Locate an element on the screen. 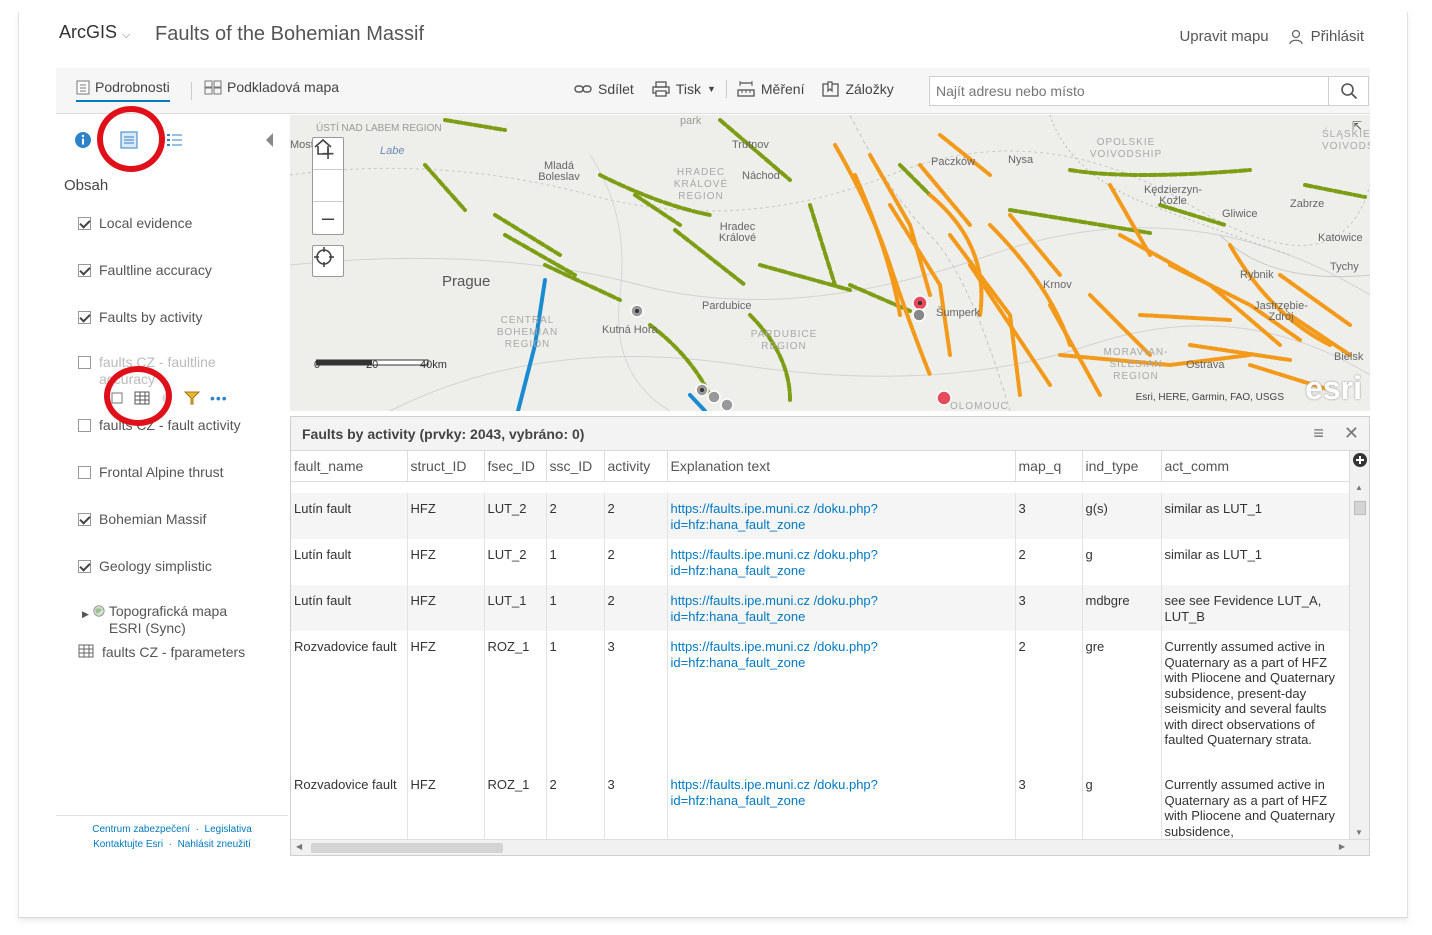 This screenshot has height=935, width=1432. highlight-circle-content is located at coordinates (131, 139).